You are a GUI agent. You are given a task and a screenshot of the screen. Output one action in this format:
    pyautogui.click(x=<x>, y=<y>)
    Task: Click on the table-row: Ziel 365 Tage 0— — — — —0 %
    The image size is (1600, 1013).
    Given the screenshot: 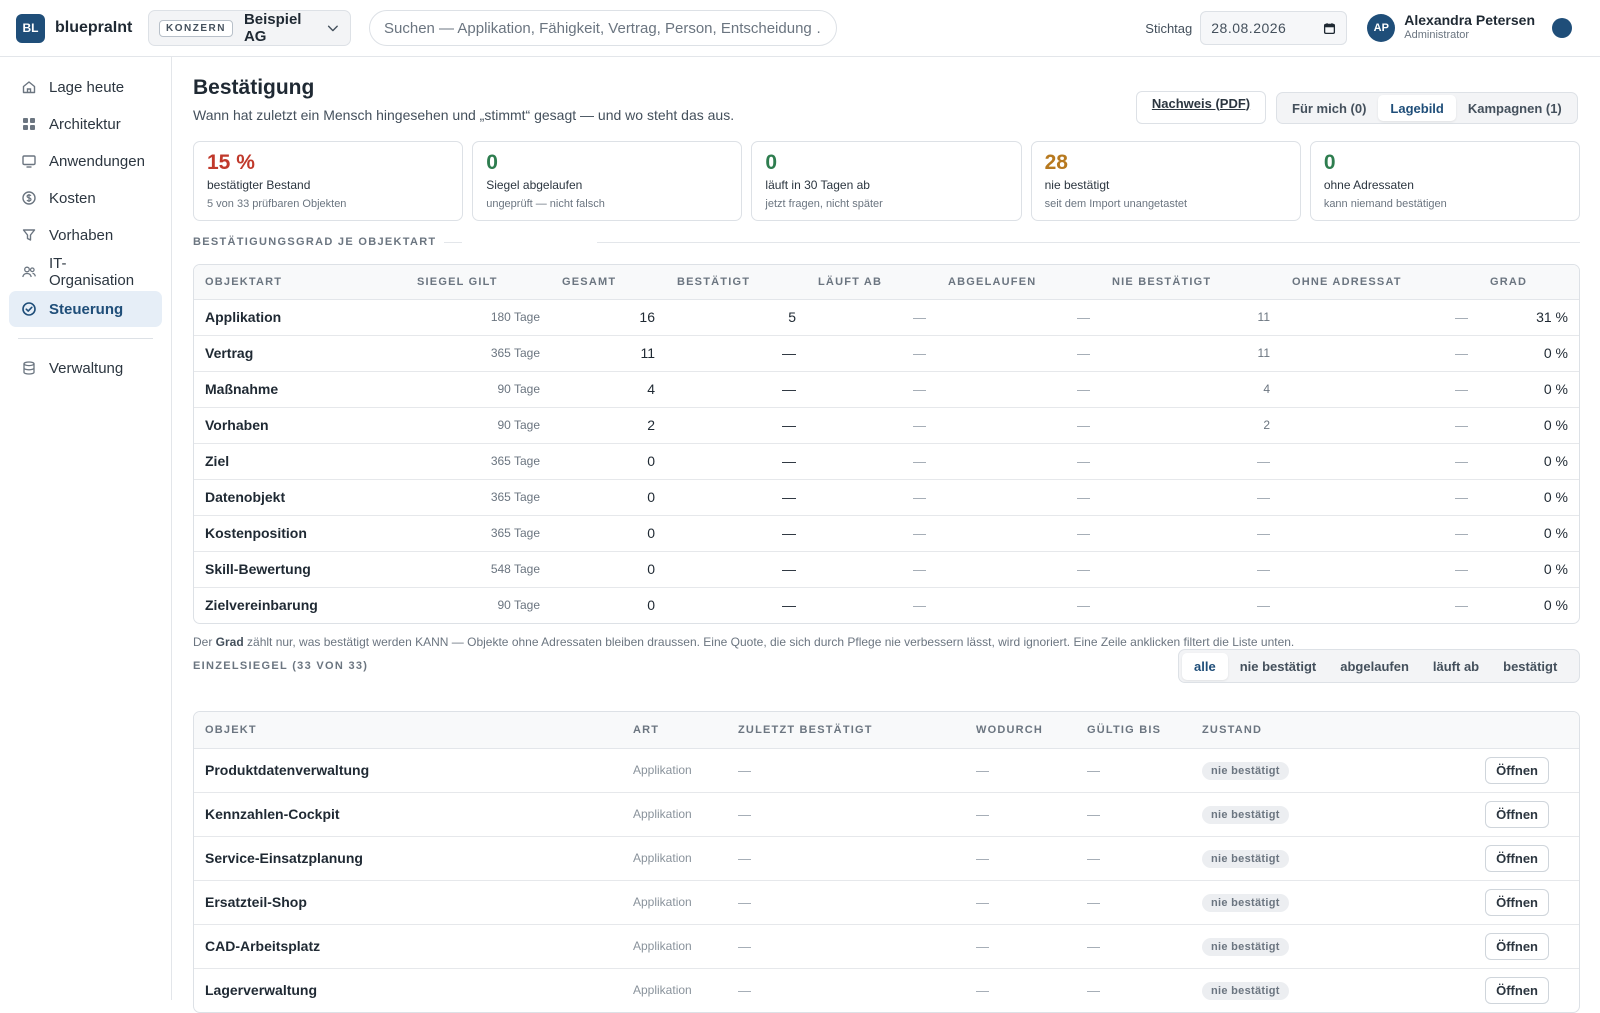 What is the action you would take?
    pyautogui.click(x=886, y=461)
    